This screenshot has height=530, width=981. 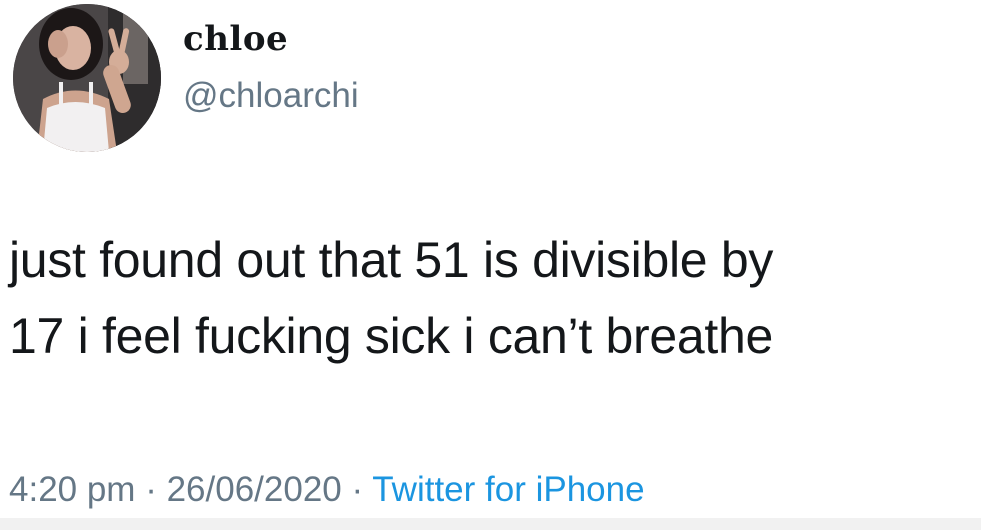 What do you see at coordinates (72, 489) in the screenshot?
I see `tweet-time: 4:20 pm` at bounding box center [72, 489].